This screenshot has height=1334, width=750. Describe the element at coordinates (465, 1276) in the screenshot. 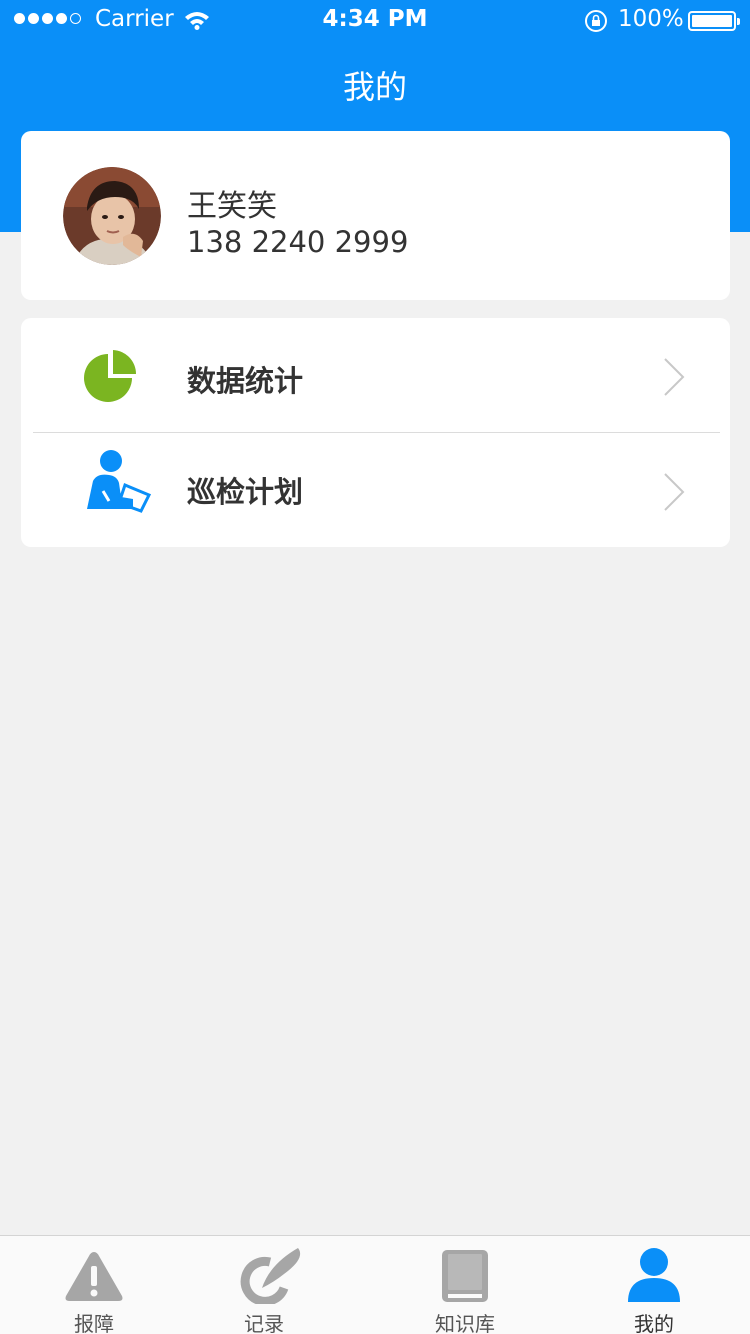

I see `book-icon` at that location.